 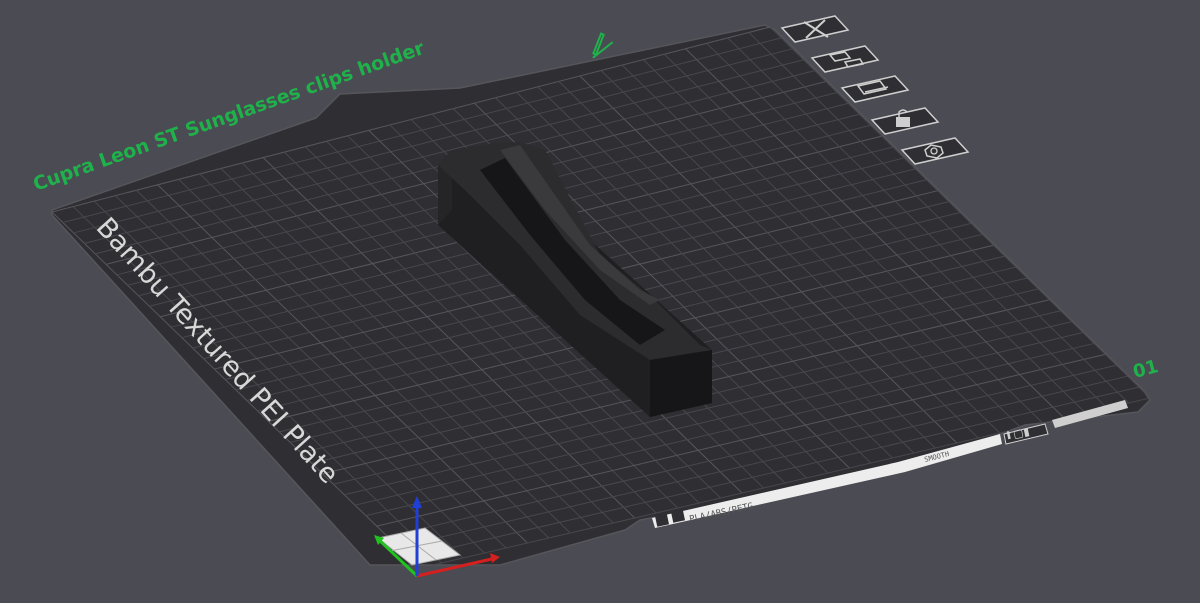 What do you see at coordinates (815, 29) in the screenshot?
I see `delete-plate-button` at bounding box center [815, 29].